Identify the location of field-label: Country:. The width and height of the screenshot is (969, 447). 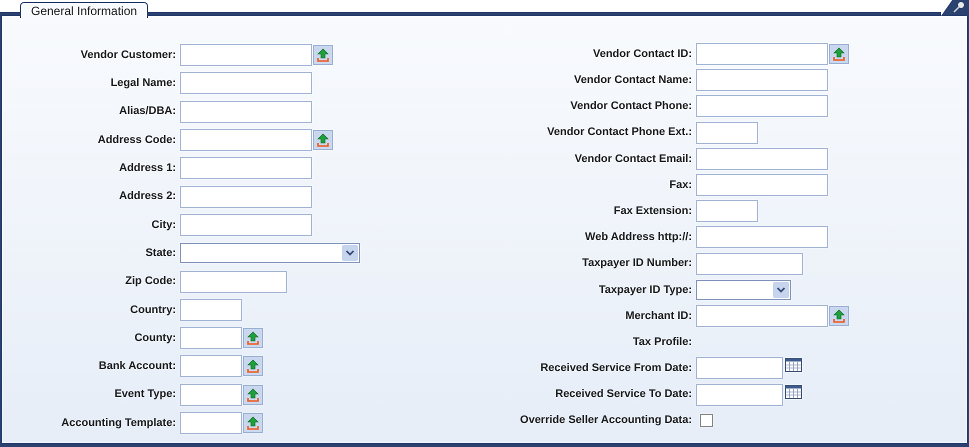
(153, 310).